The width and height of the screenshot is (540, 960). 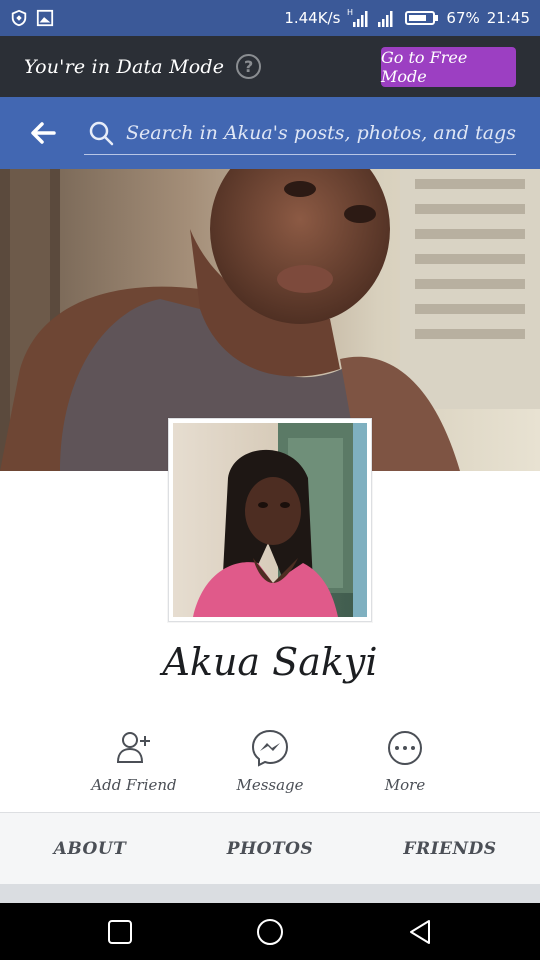 What do you see at coordinates (405, 748) in the screenshot?
I see `more-icon` at bounding box center [405, 748].